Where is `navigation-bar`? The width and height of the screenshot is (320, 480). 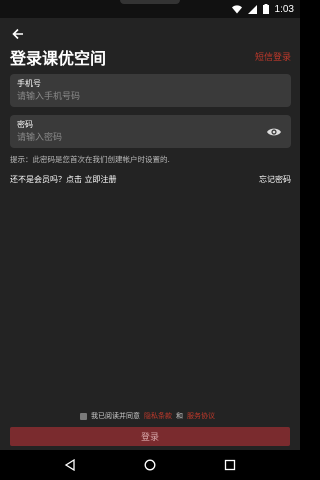
navigation-bar is located at coordinates (150, 465).